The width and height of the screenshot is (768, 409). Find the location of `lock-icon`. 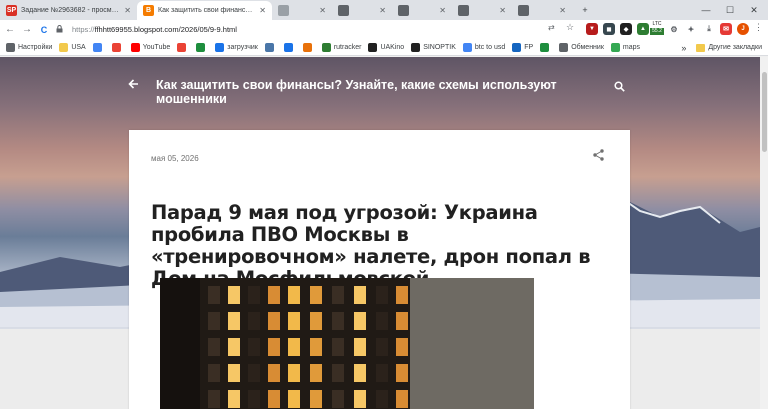

lock-icon is located at coordinates (61, 29).